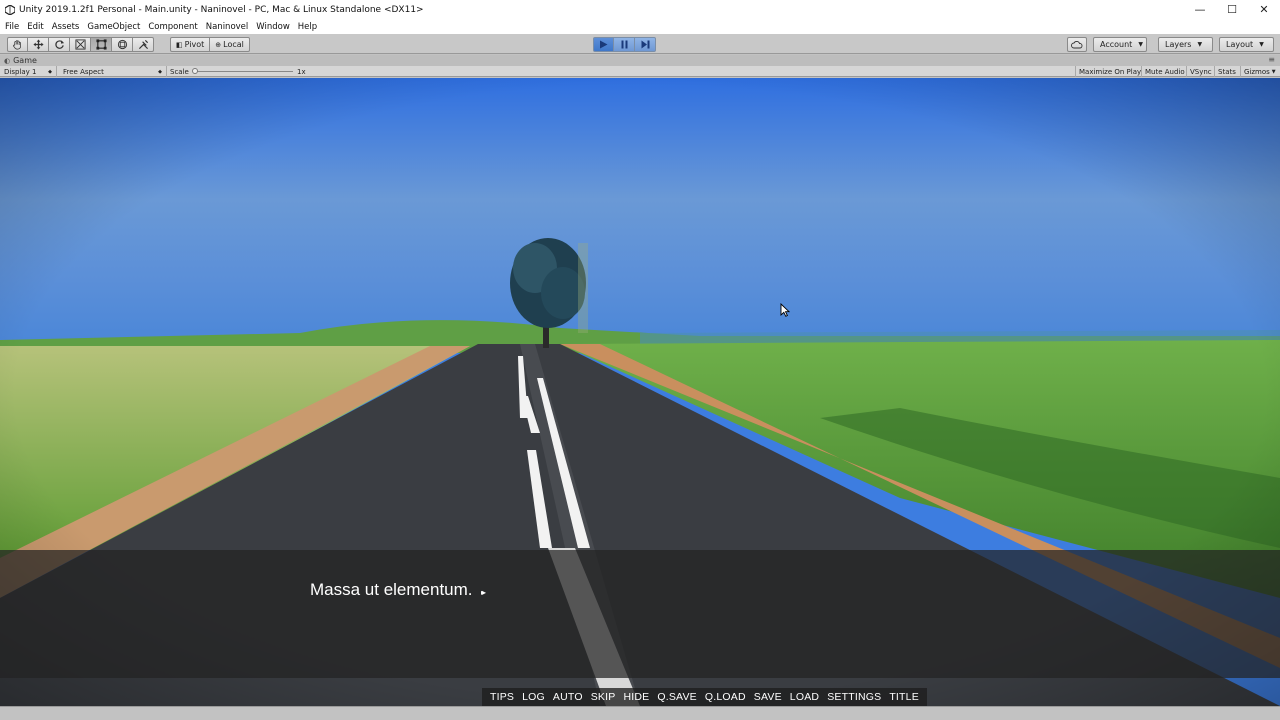 The width and height of the screenshot is (1280, 720). I want to click on tab-menu-icon: ≡, so click(1271, 59).